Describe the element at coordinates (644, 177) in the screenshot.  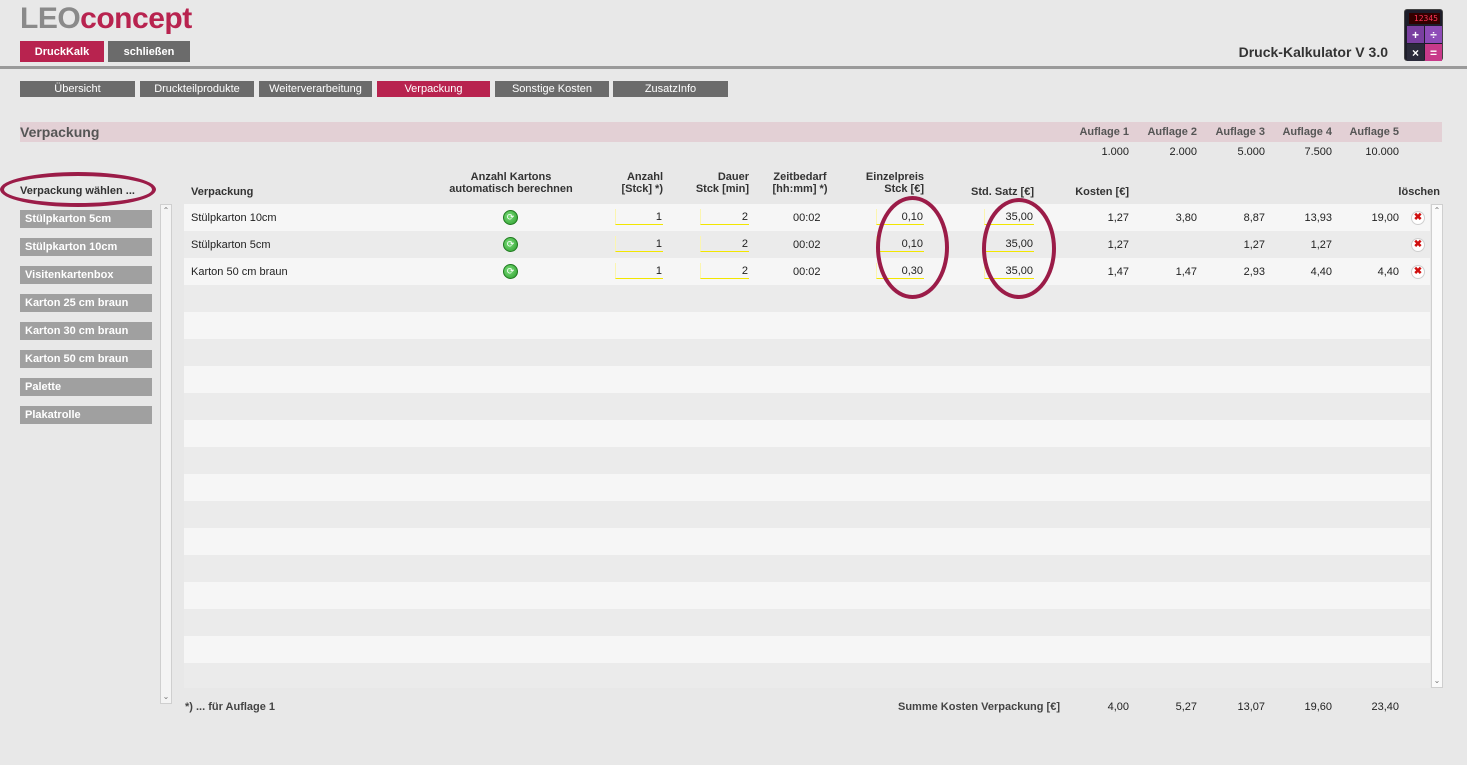
I see `col-header-anzahl-line1: Anzahl` at that location.